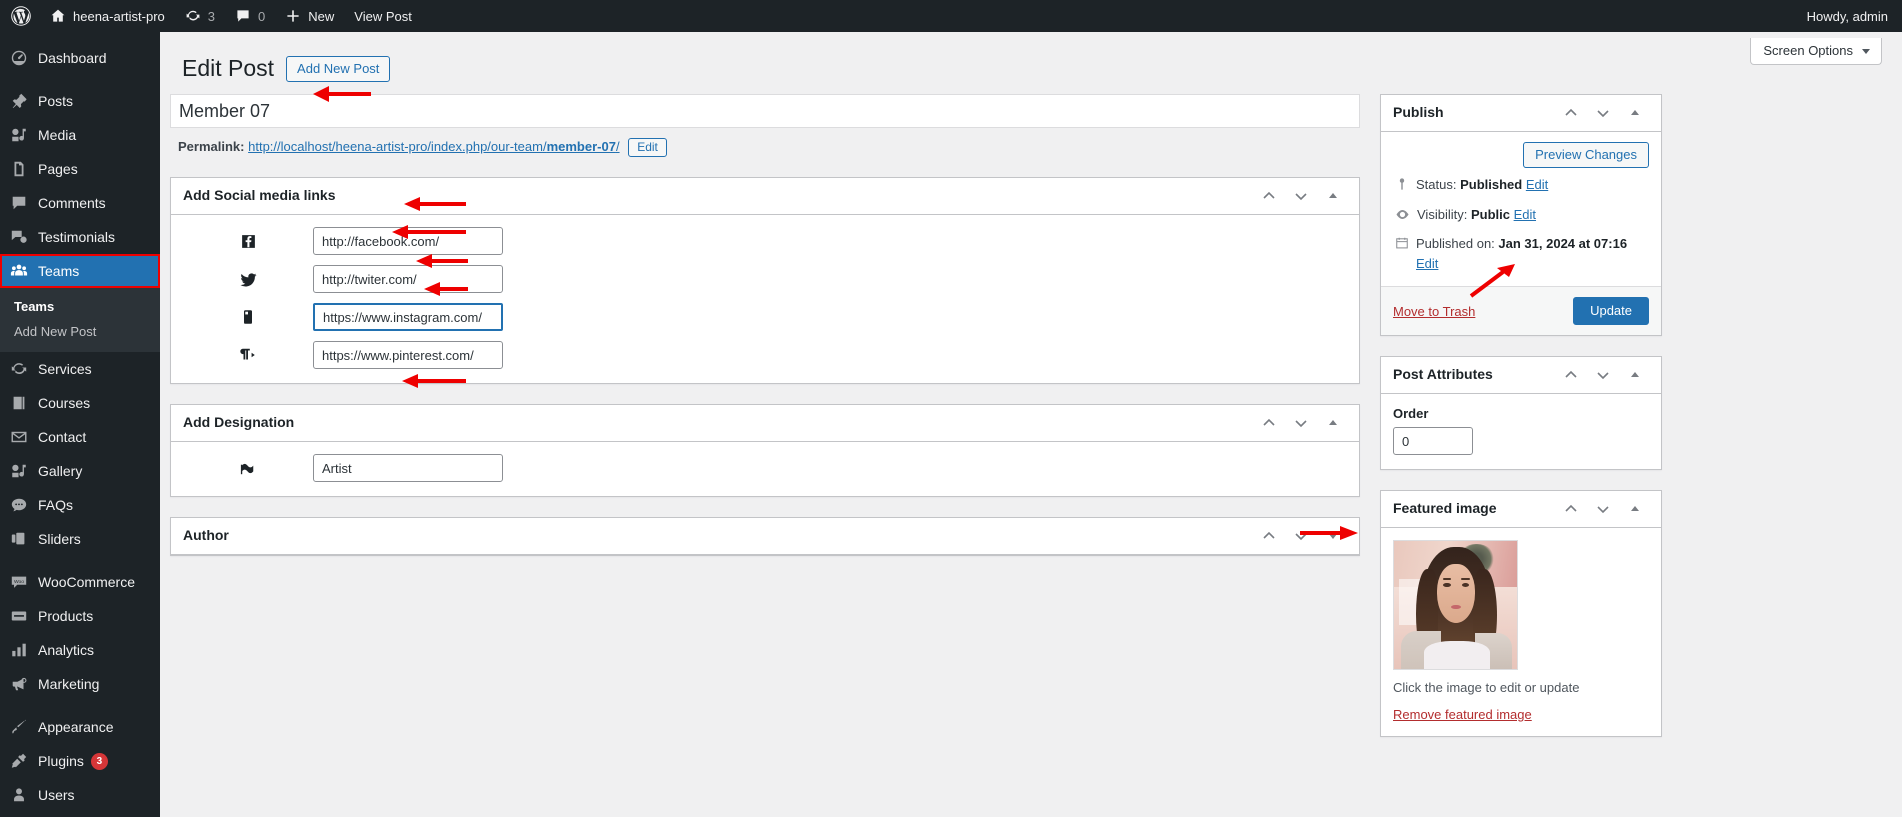 The height and width of the screenshot is (817, 1902). I want to click on published-on-text: Published on: Jan 31, 2024 at 07:16 Edit, so click(1532, 253).